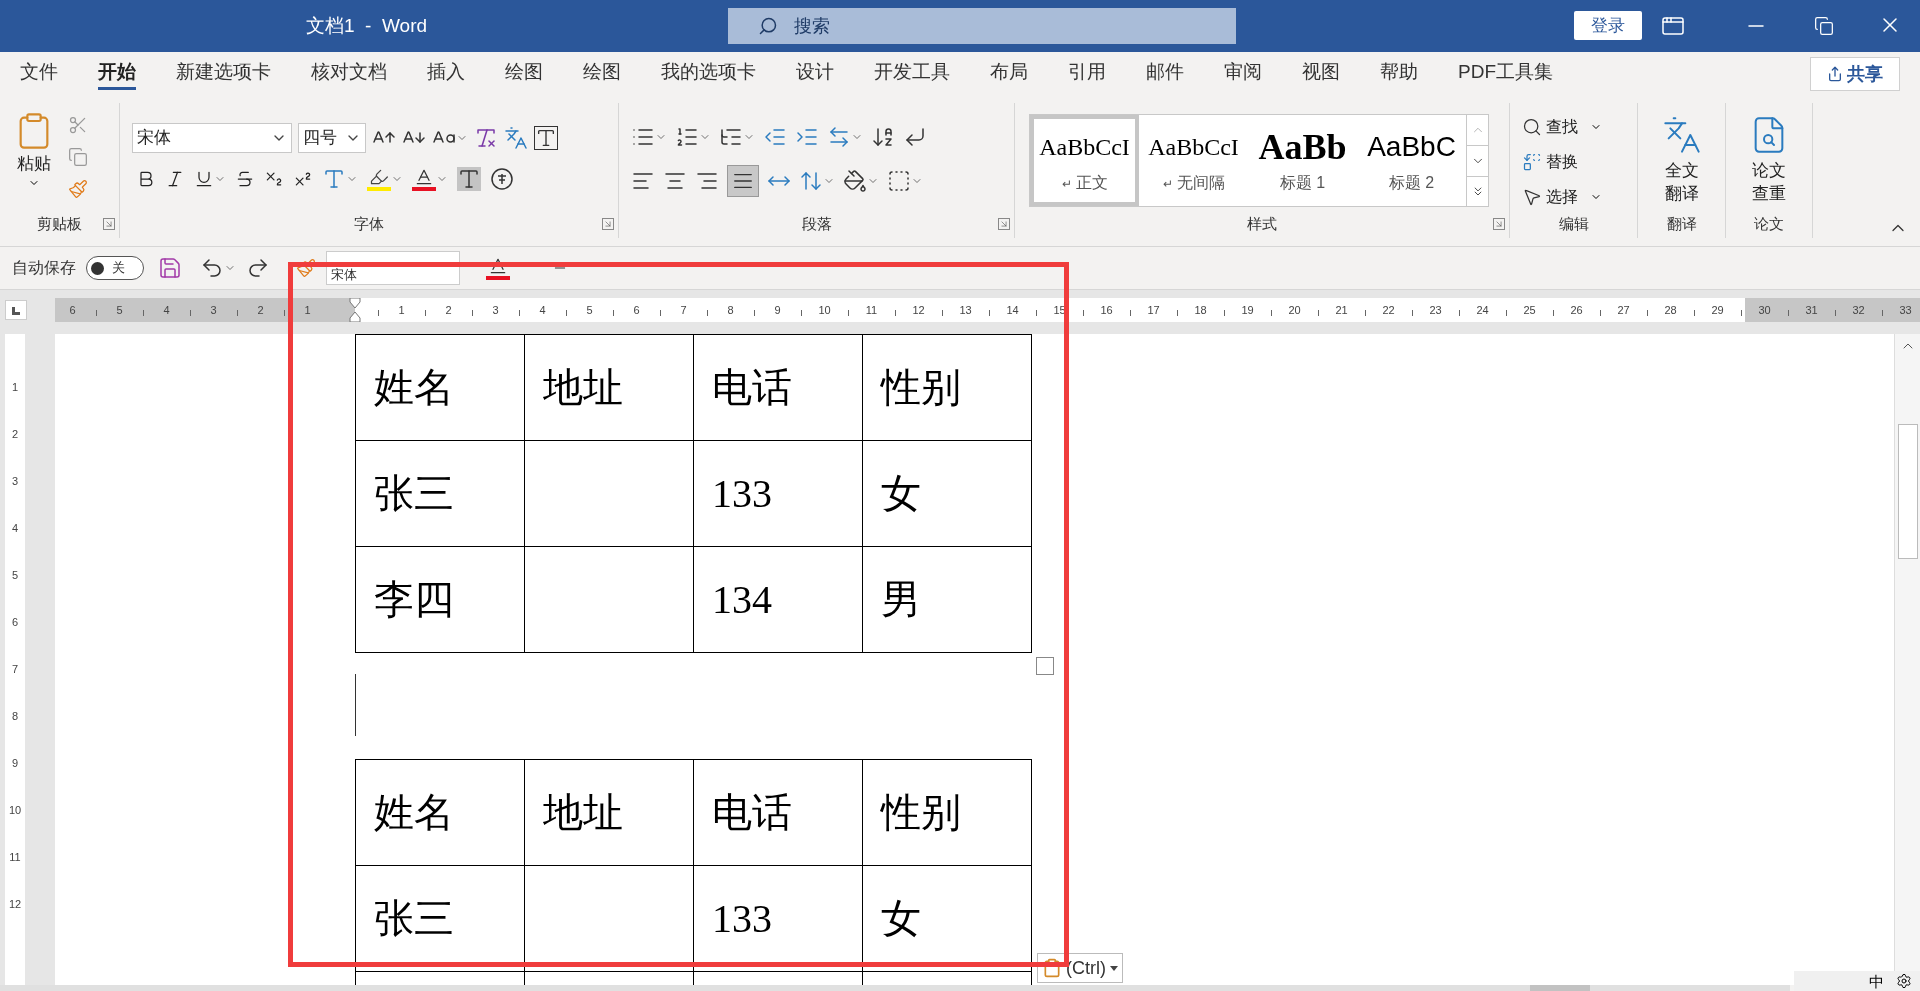  What do you see at coordinates (947, 918) in the screenshot?
I see `table-cell: 女` at bounding box center [947, 918].